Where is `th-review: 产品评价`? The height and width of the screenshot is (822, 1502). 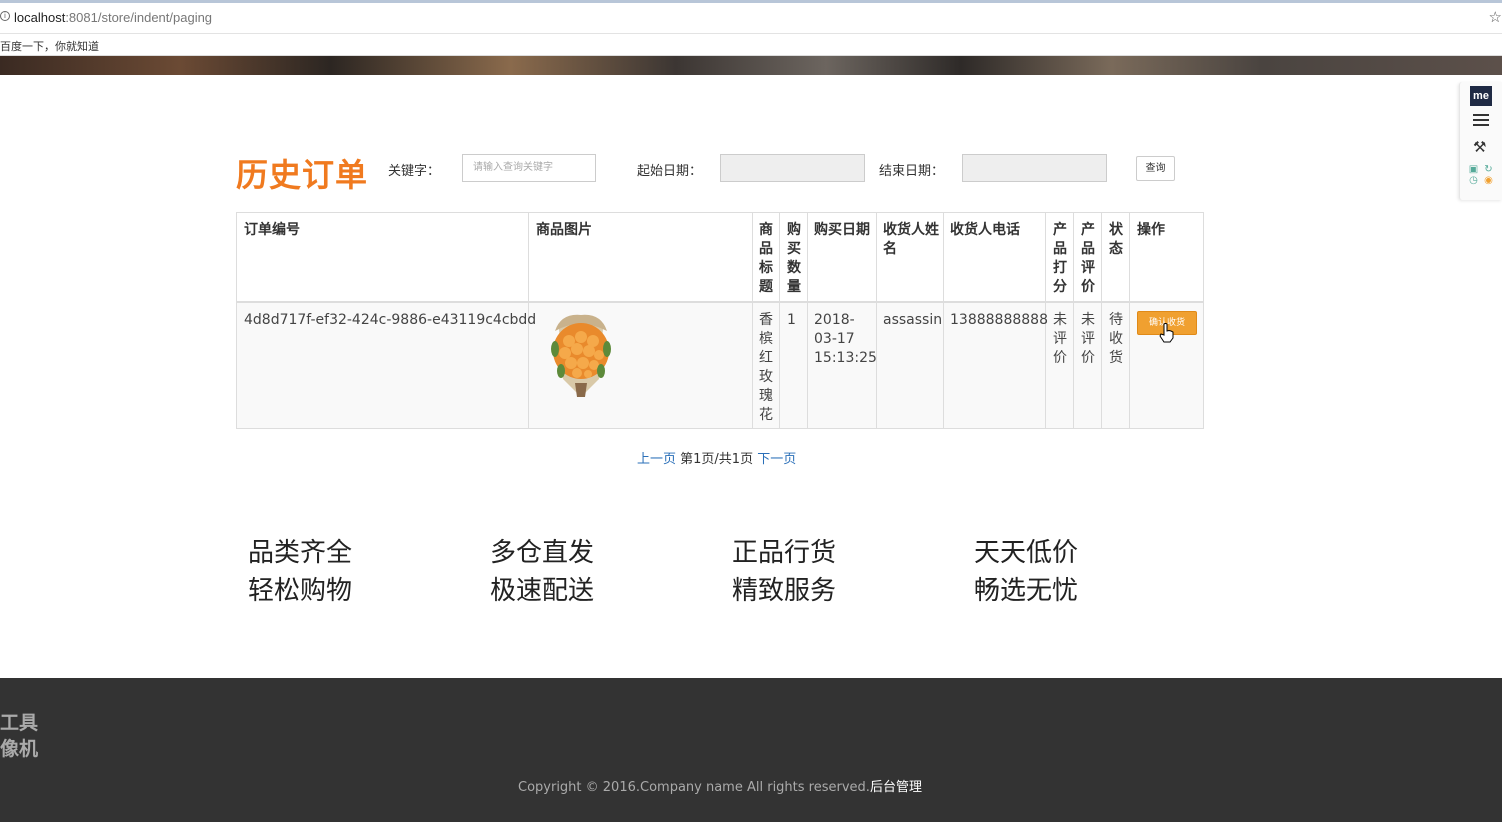
th-review: 产品评价 is located at coordinates (1088, 258).